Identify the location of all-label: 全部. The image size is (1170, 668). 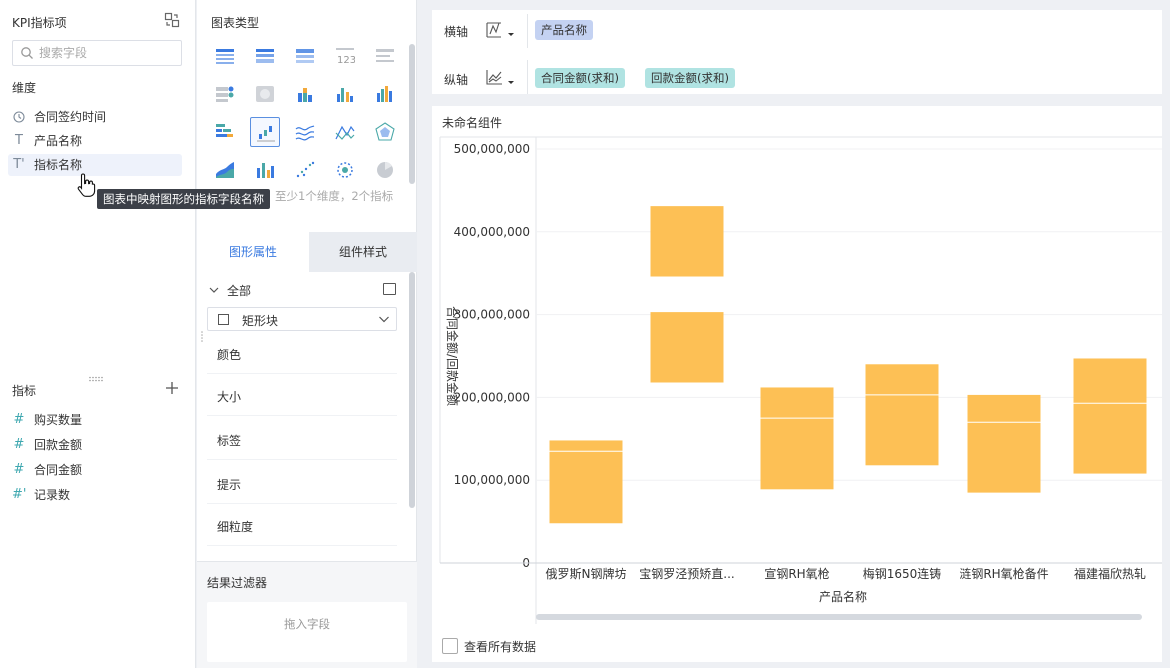
(239, 291).